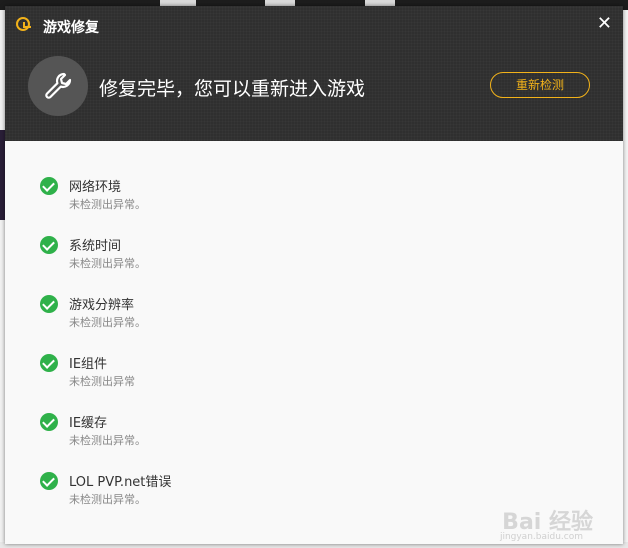 This screenshot has width=628, height=548. I want to click on check-item-name: 游戏分辨率, so click(102, 305).